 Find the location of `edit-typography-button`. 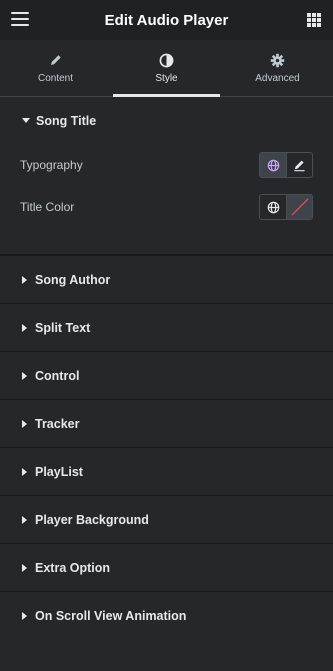

edit-typography-button is located at coordinates (299, 165).